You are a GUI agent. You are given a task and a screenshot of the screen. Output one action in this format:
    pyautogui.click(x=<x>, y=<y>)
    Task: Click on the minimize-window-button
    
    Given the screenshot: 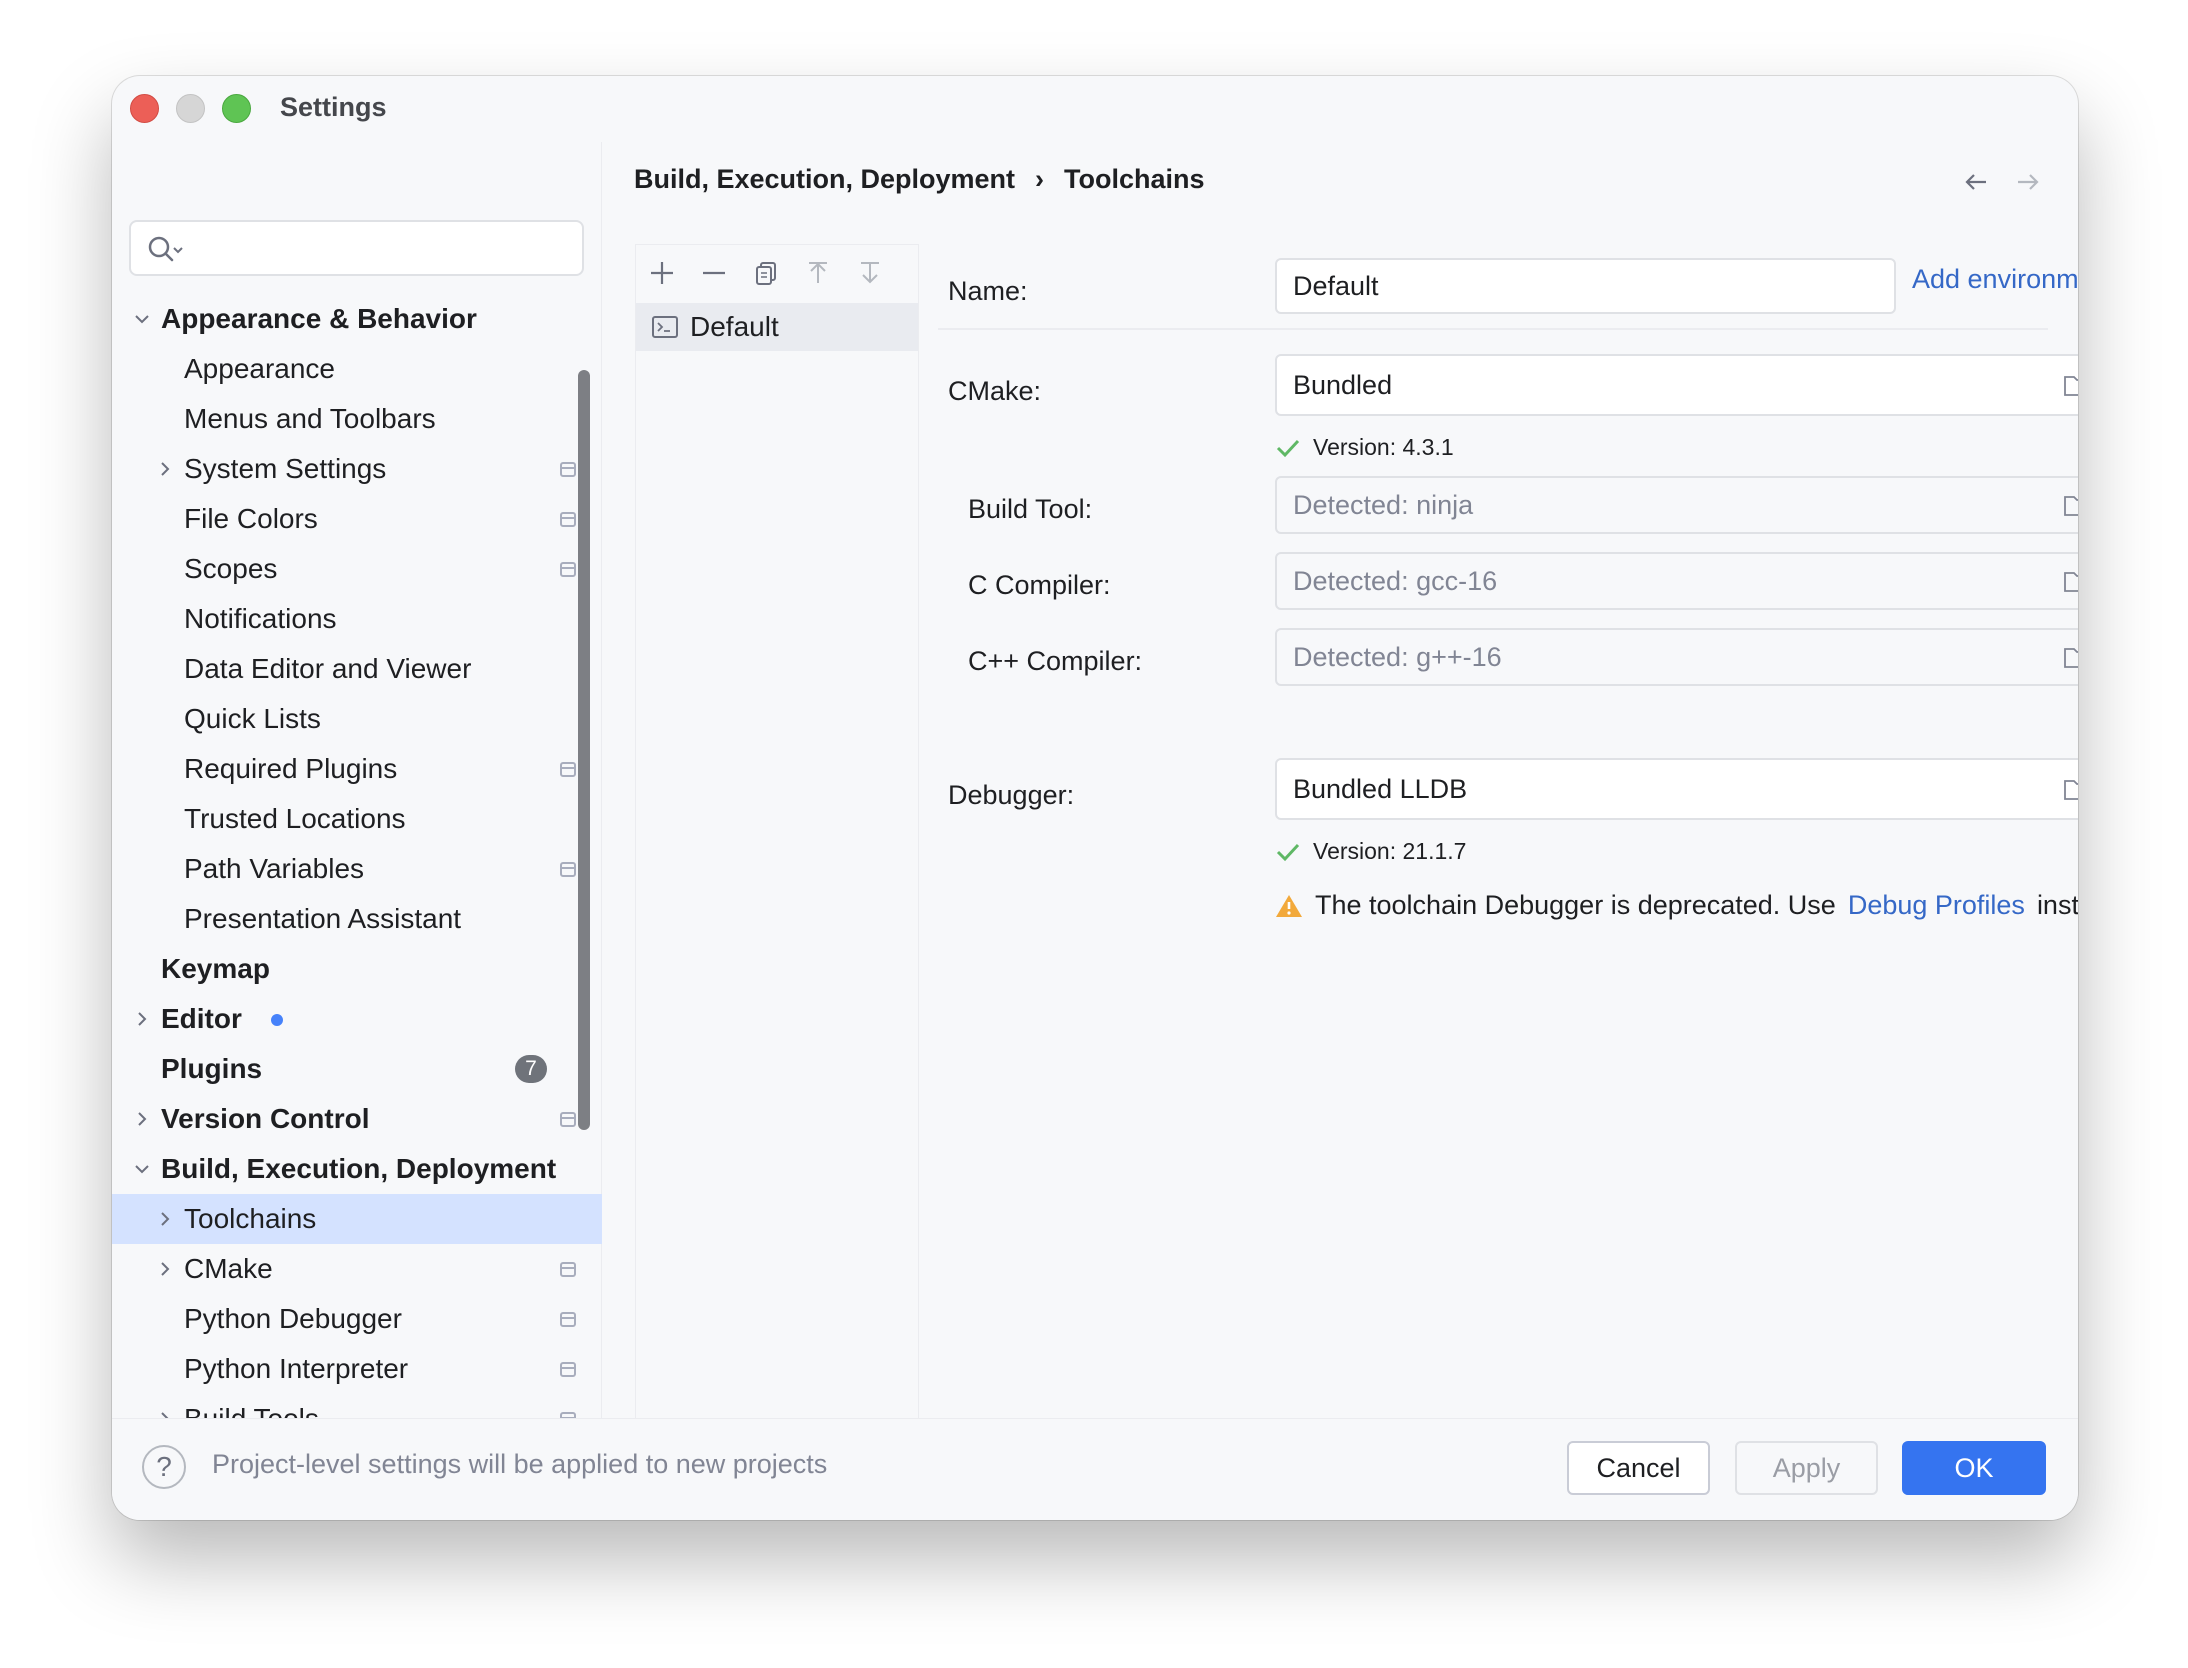 What is the action you would take?
    pyautogui.click(x=190, y=108)
    